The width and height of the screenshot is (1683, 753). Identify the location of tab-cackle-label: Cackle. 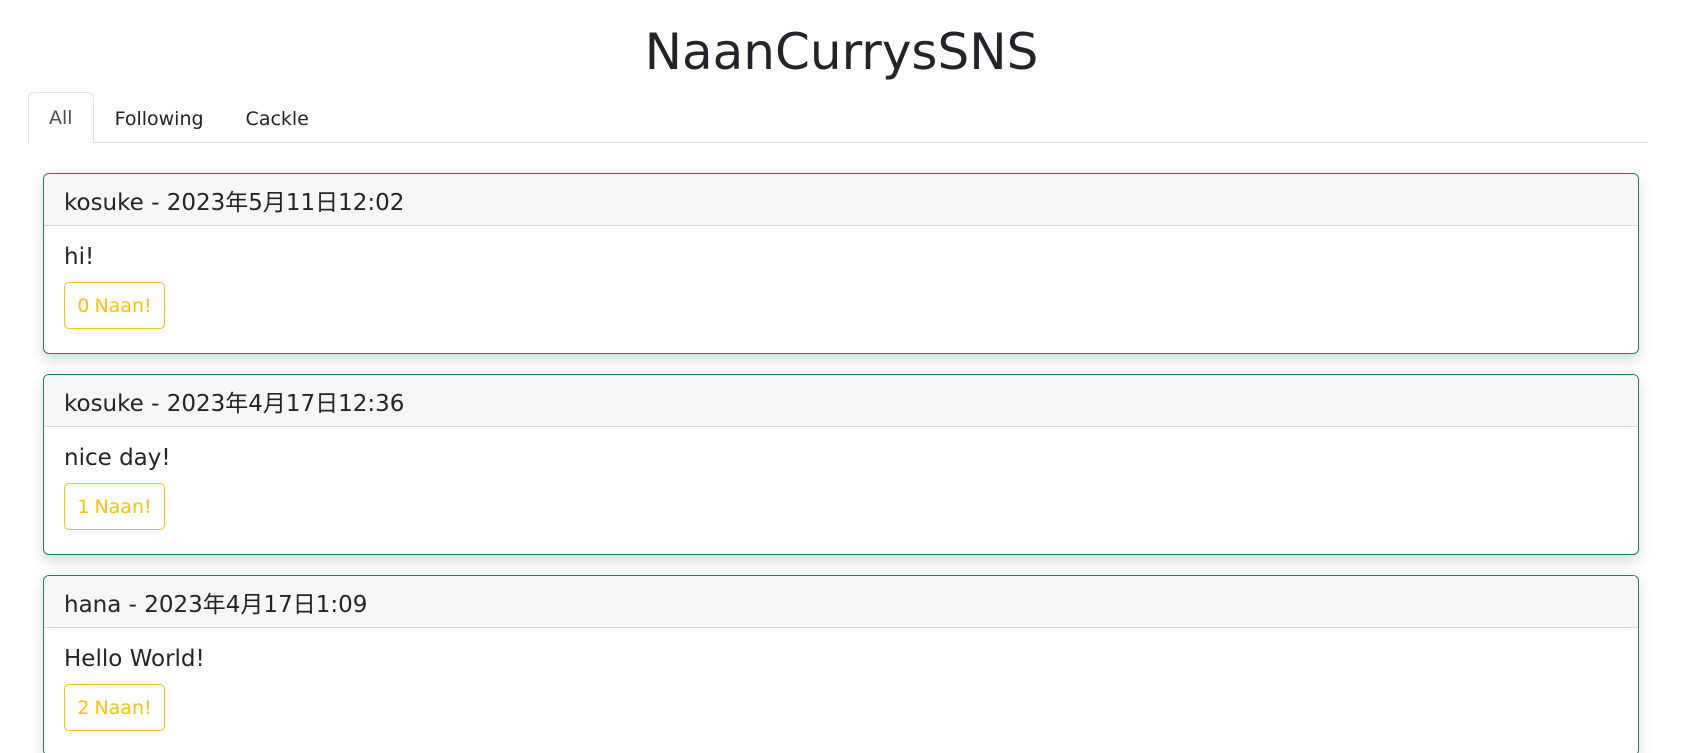
(277, 119).